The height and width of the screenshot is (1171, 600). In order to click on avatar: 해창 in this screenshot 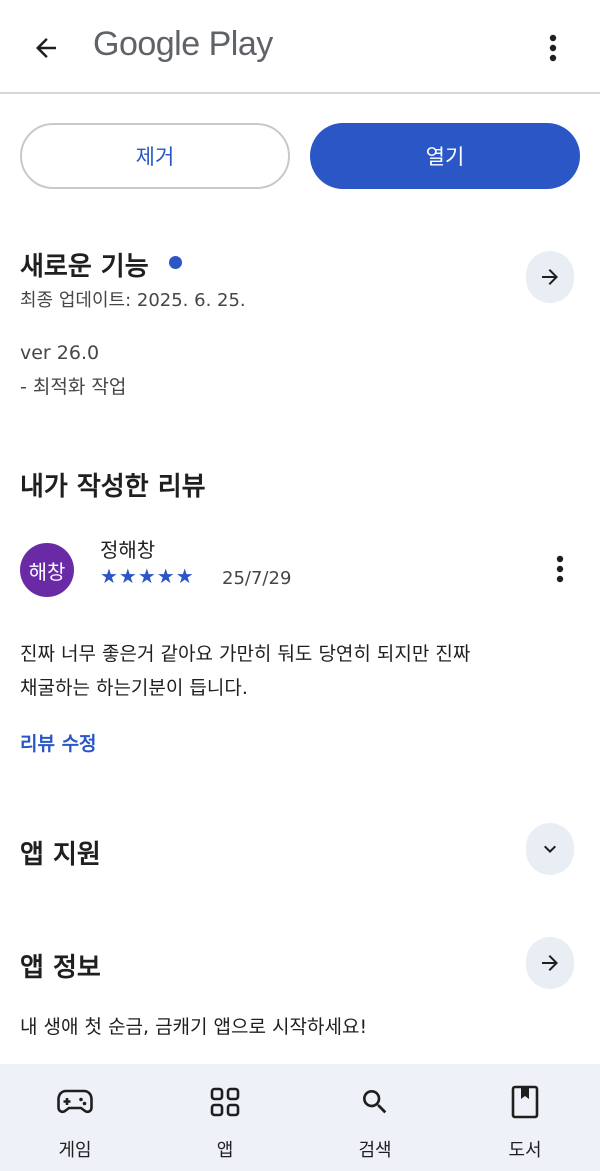, I will do `click(47, 570)`.